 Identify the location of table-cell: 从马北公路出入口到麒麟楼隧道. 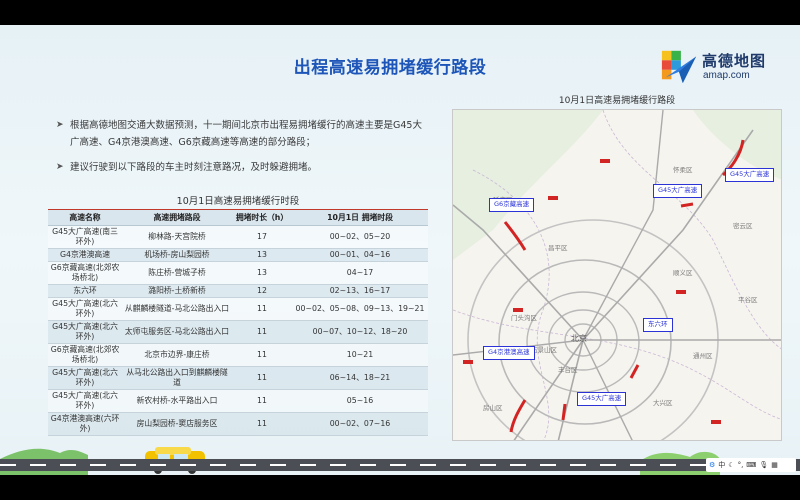
(177, 378).